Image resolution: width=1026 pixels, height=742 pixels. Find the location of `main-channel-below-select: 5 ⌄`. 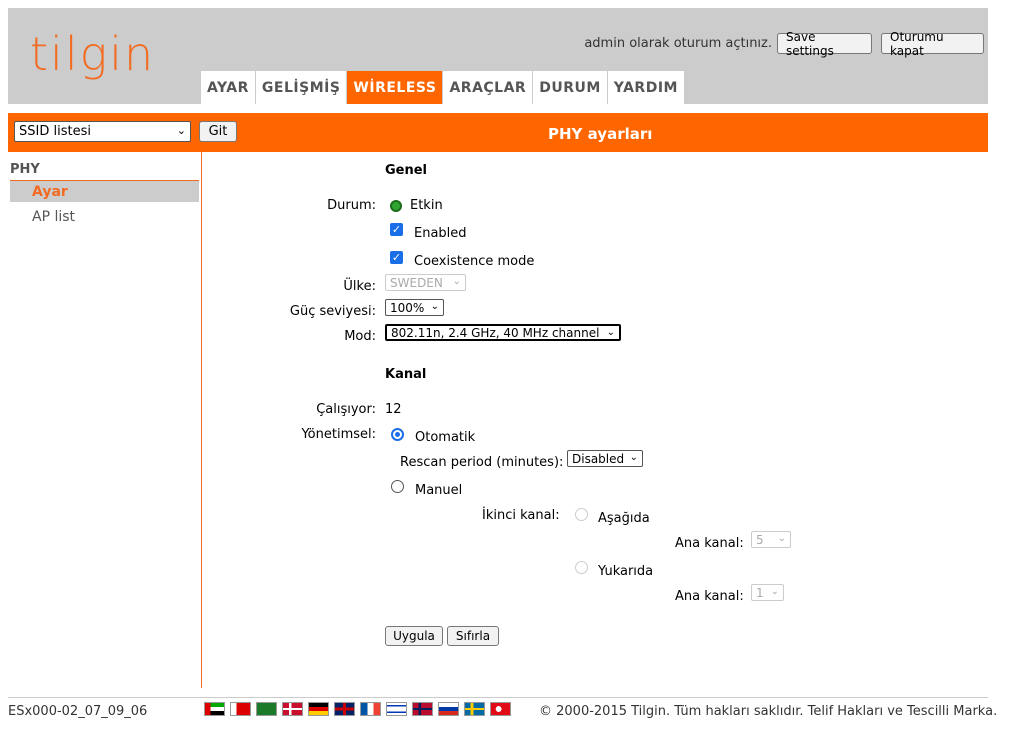

main-channel-below-select: 5 ⌄ is located at coordinates (771, 539).